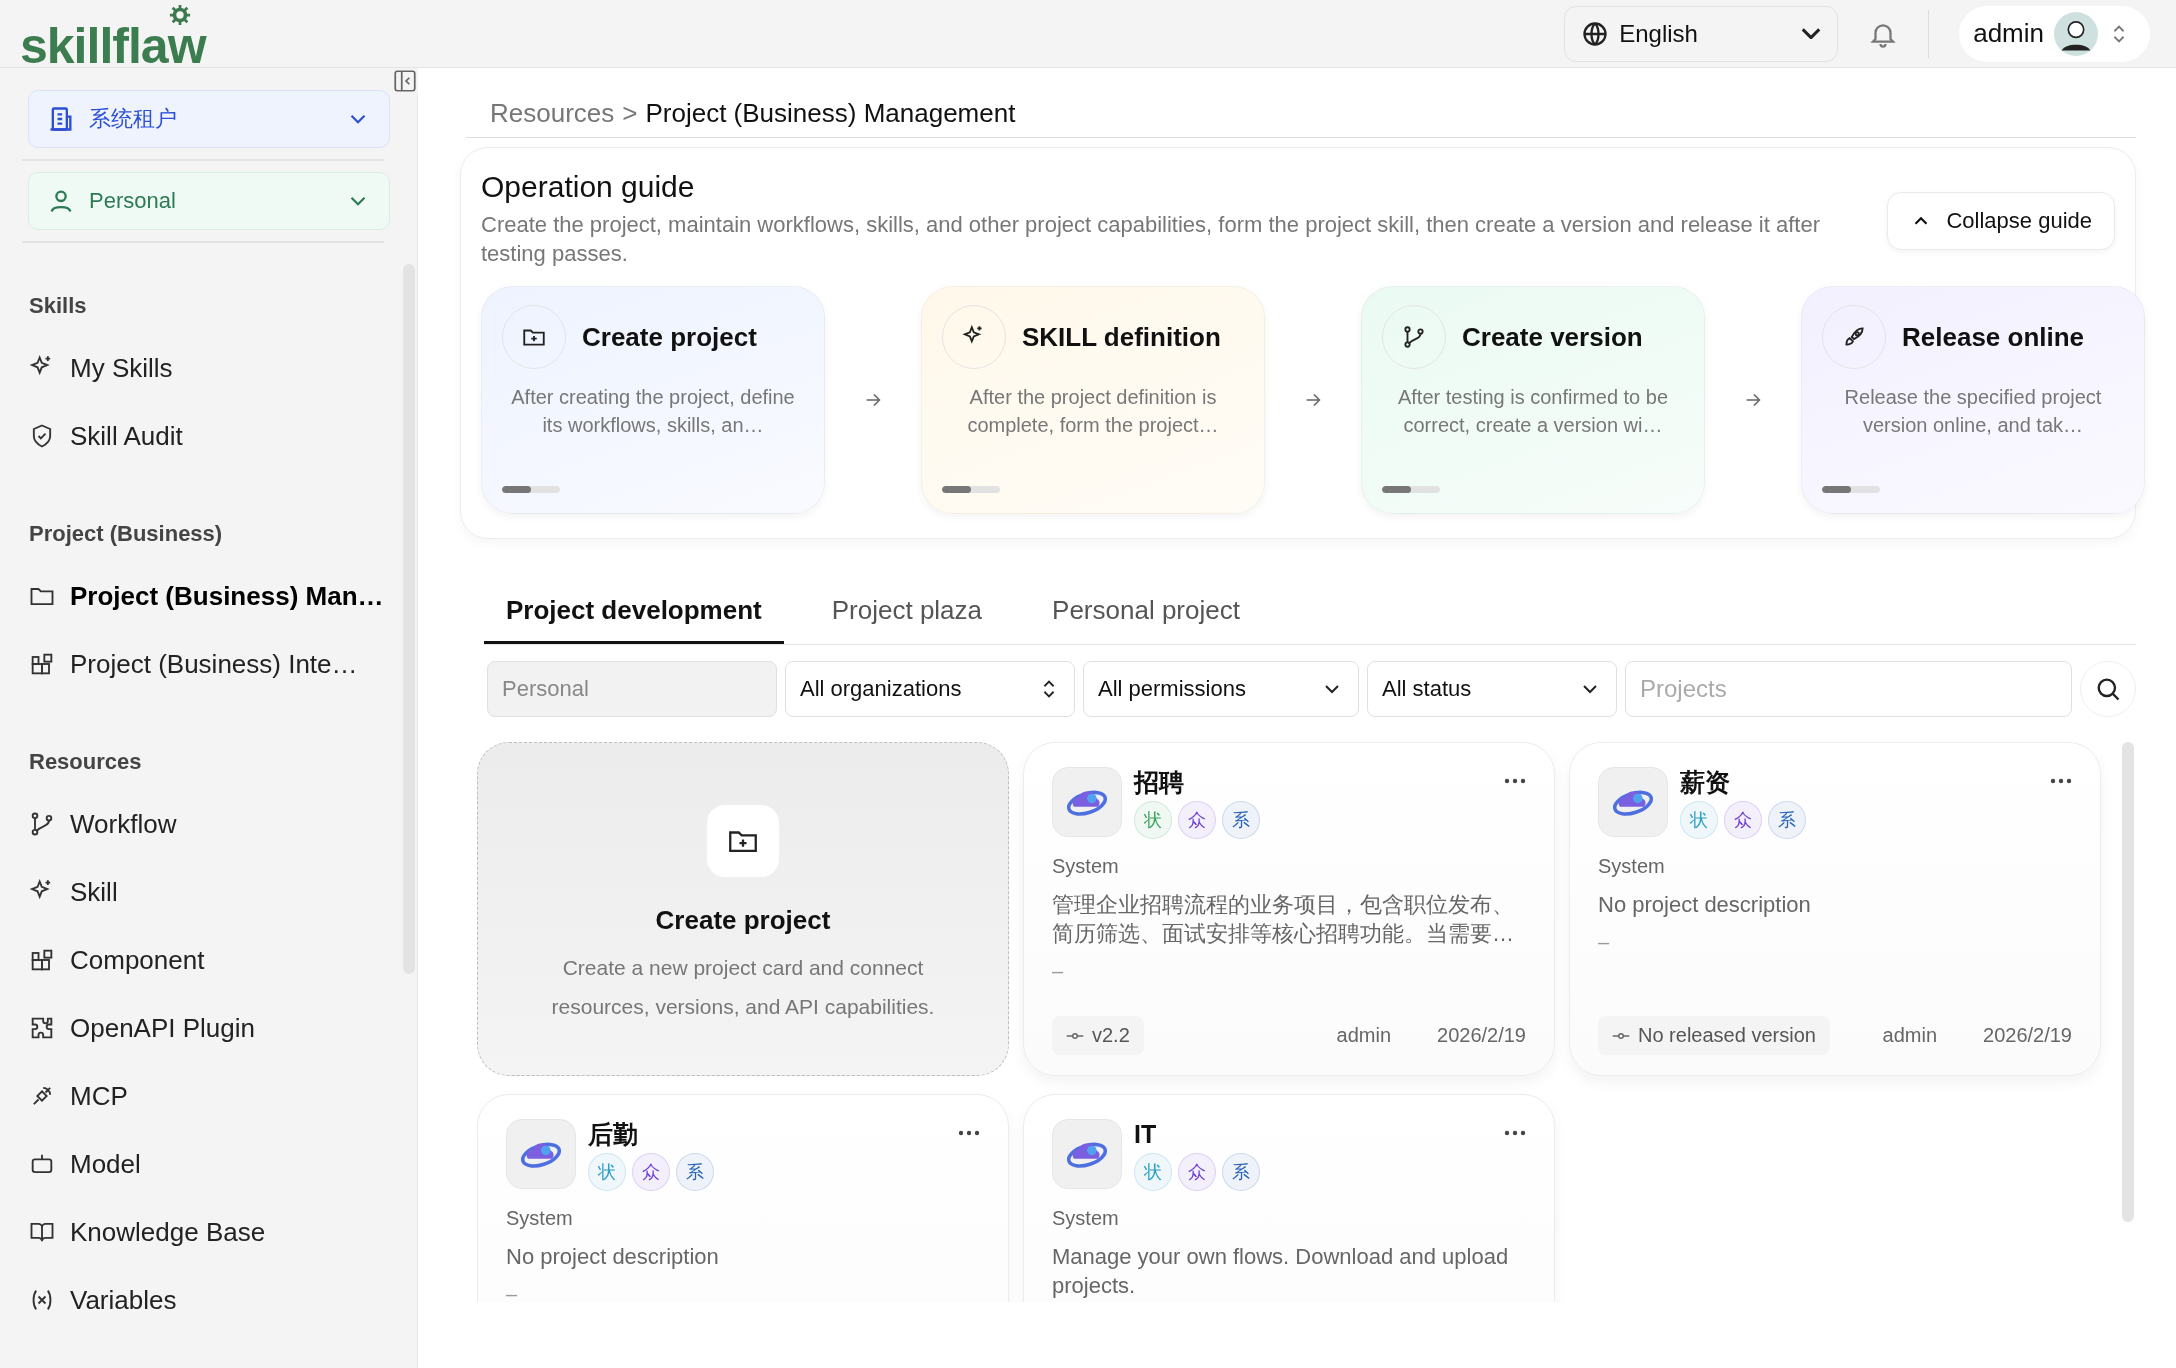  I want to click on section-title: Resources, so click(86, 762).